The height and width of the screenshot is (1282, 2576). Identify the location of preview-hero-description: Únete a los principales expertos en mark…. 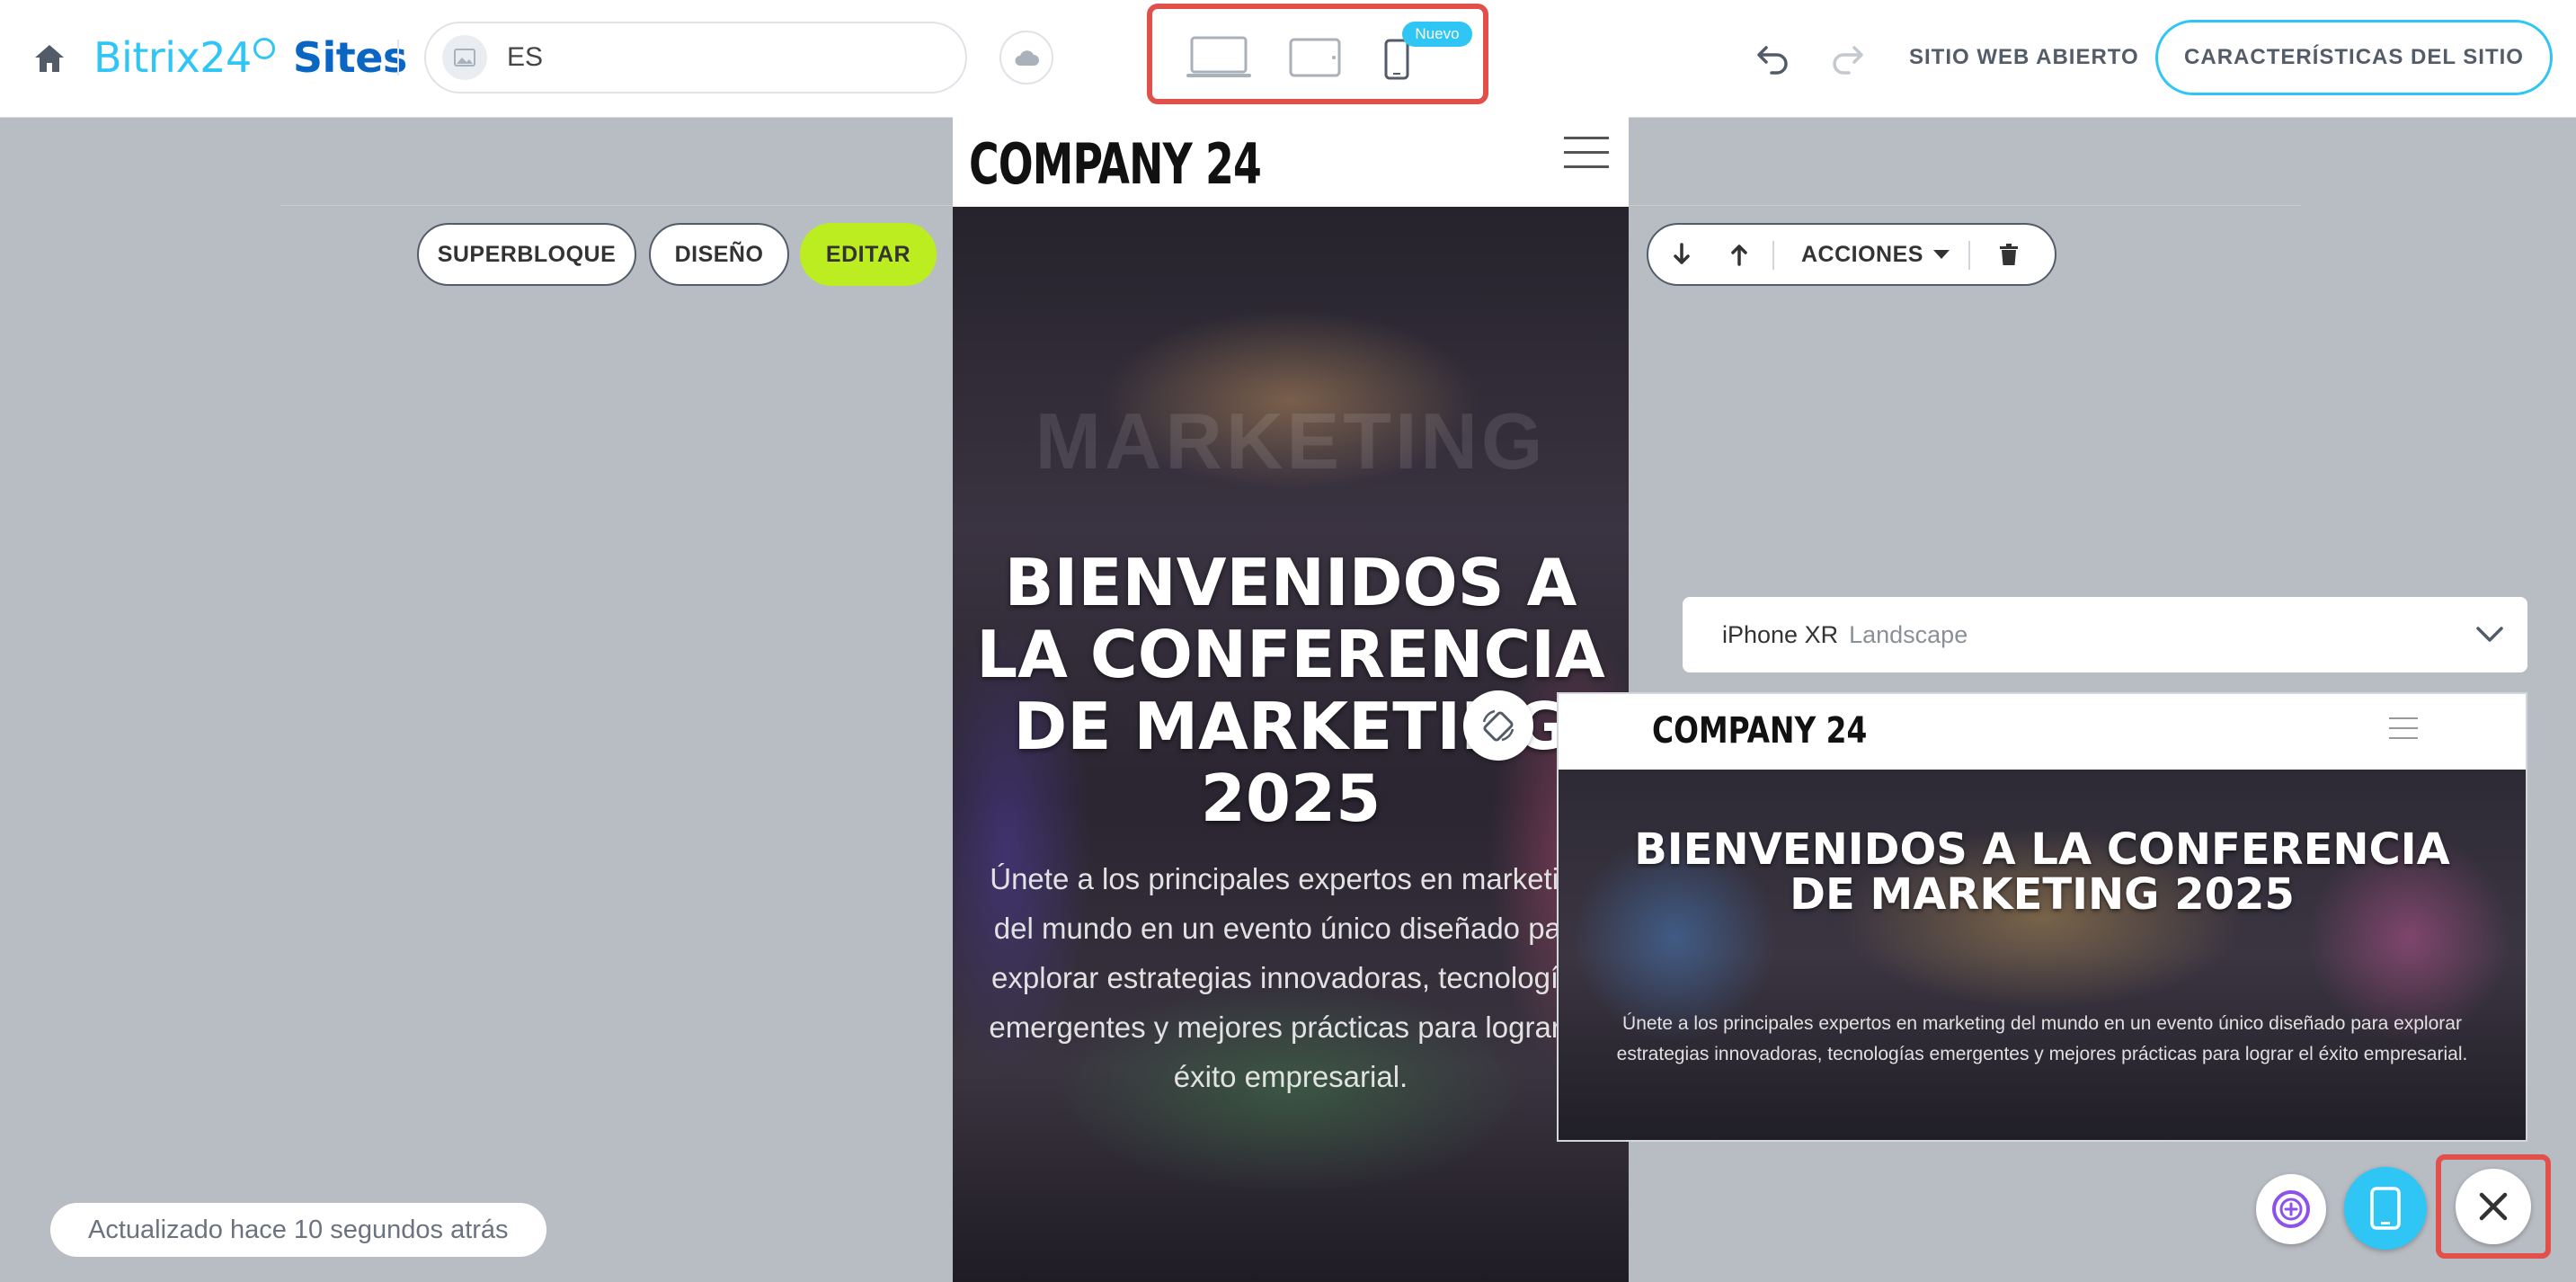
(2042, 1038).